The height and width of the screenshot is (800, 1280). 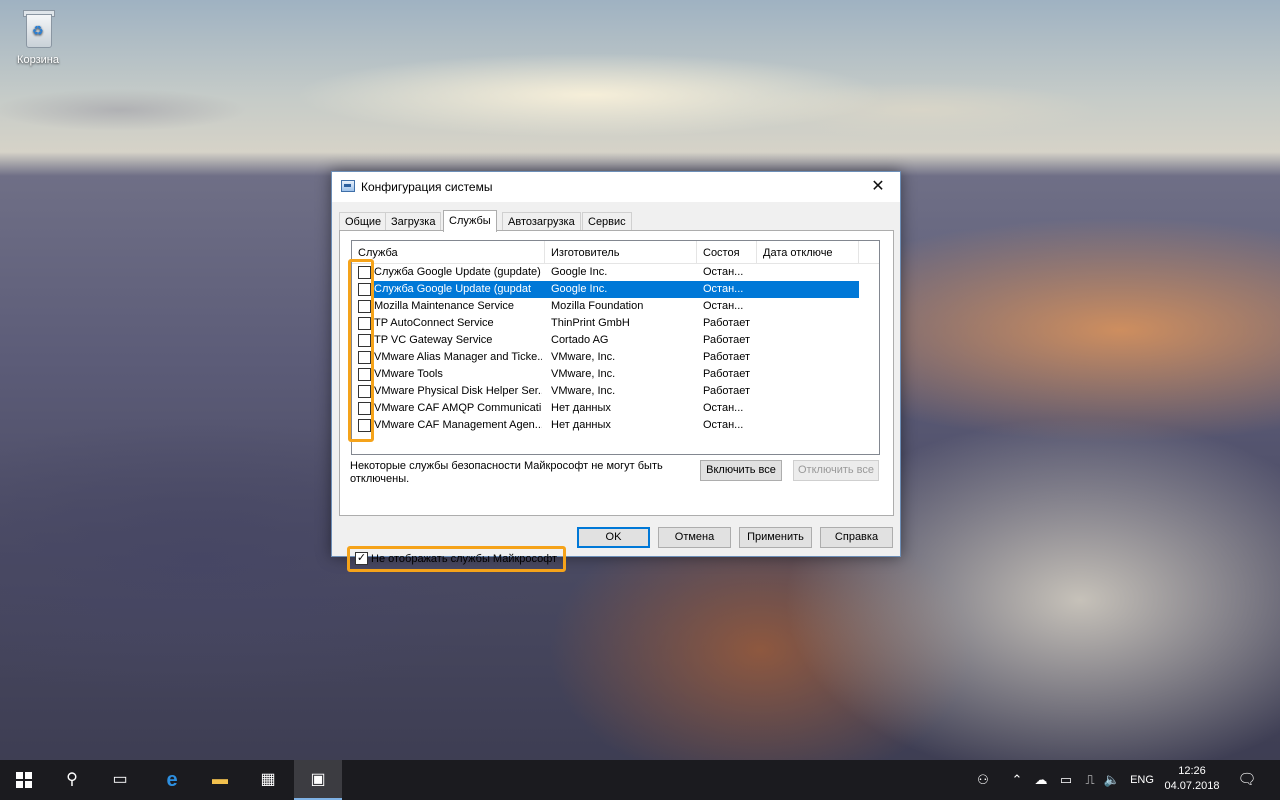 I want to click on service-name: Служба Google Update (gupdate), so click(x=457, y=272).